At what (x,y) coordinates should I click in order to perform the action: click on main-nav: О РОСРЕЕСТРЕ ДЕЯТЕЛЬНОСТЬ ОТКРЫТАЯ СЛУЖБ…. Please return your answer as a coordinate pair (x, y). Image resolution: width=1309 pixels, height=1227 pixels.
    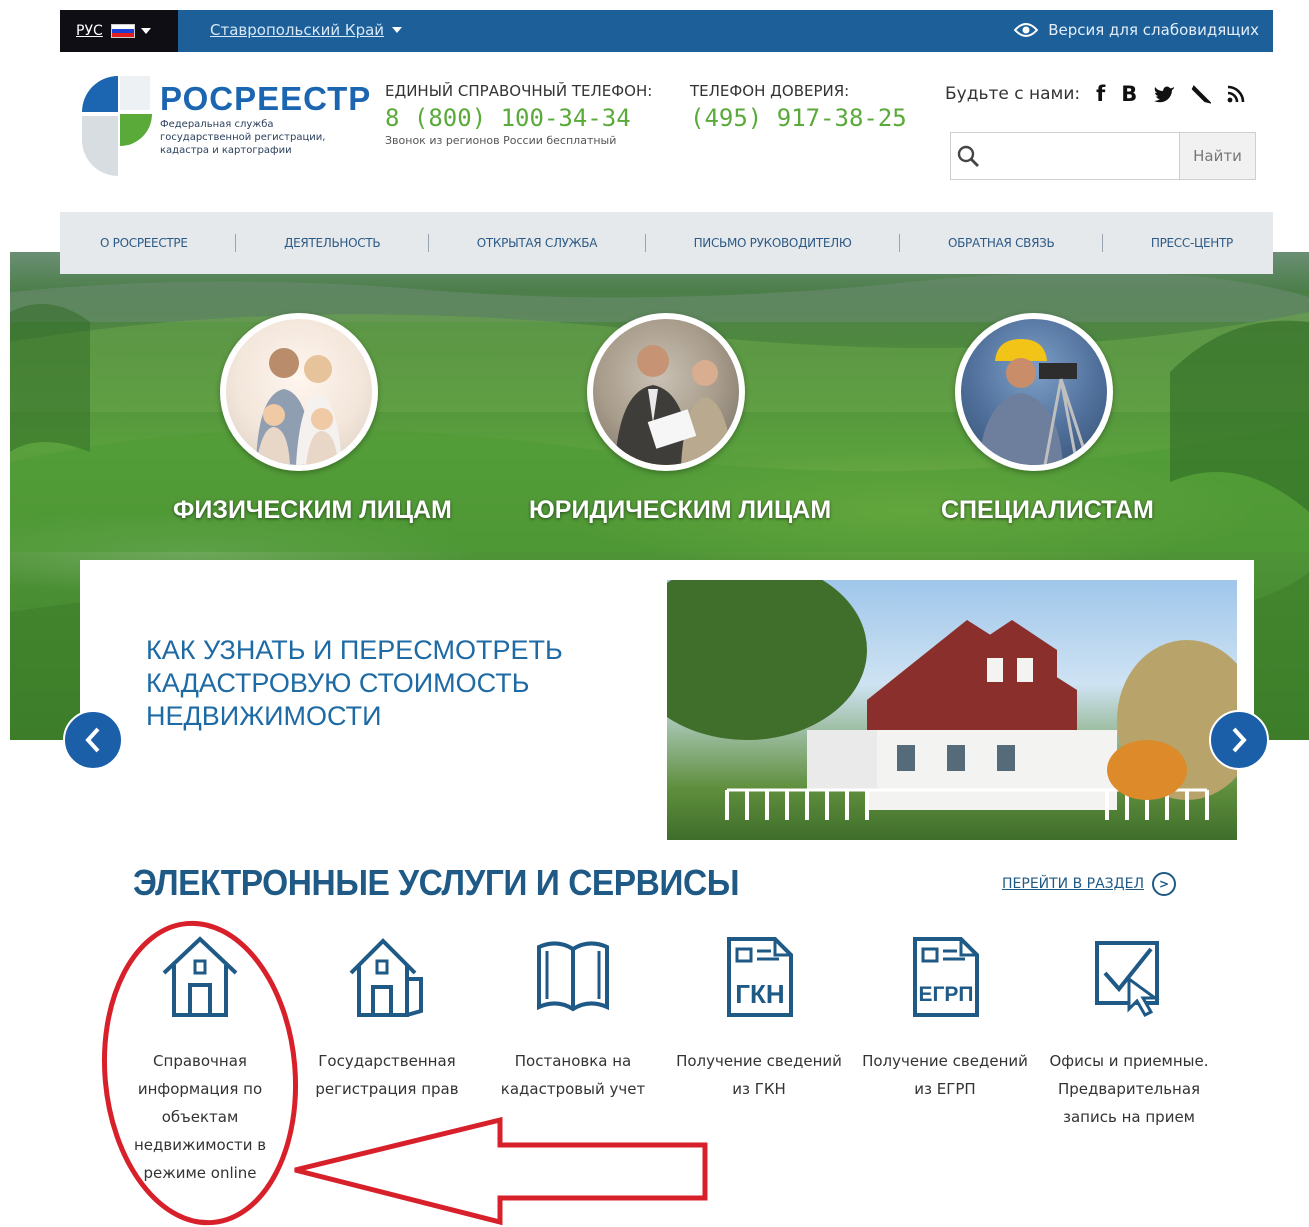
    Looking at the image, I should click on (666, 243).